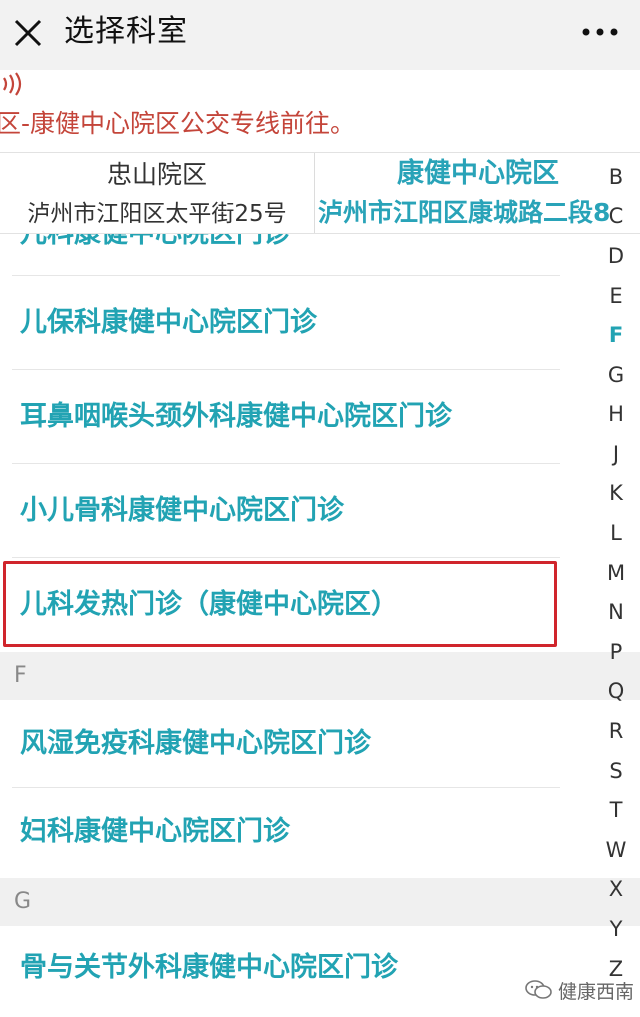 This screenshot has width=640, height=1017. Describe the element at coordinates (616, 612) in the screenshot. I see `index-letter: N` at that location.